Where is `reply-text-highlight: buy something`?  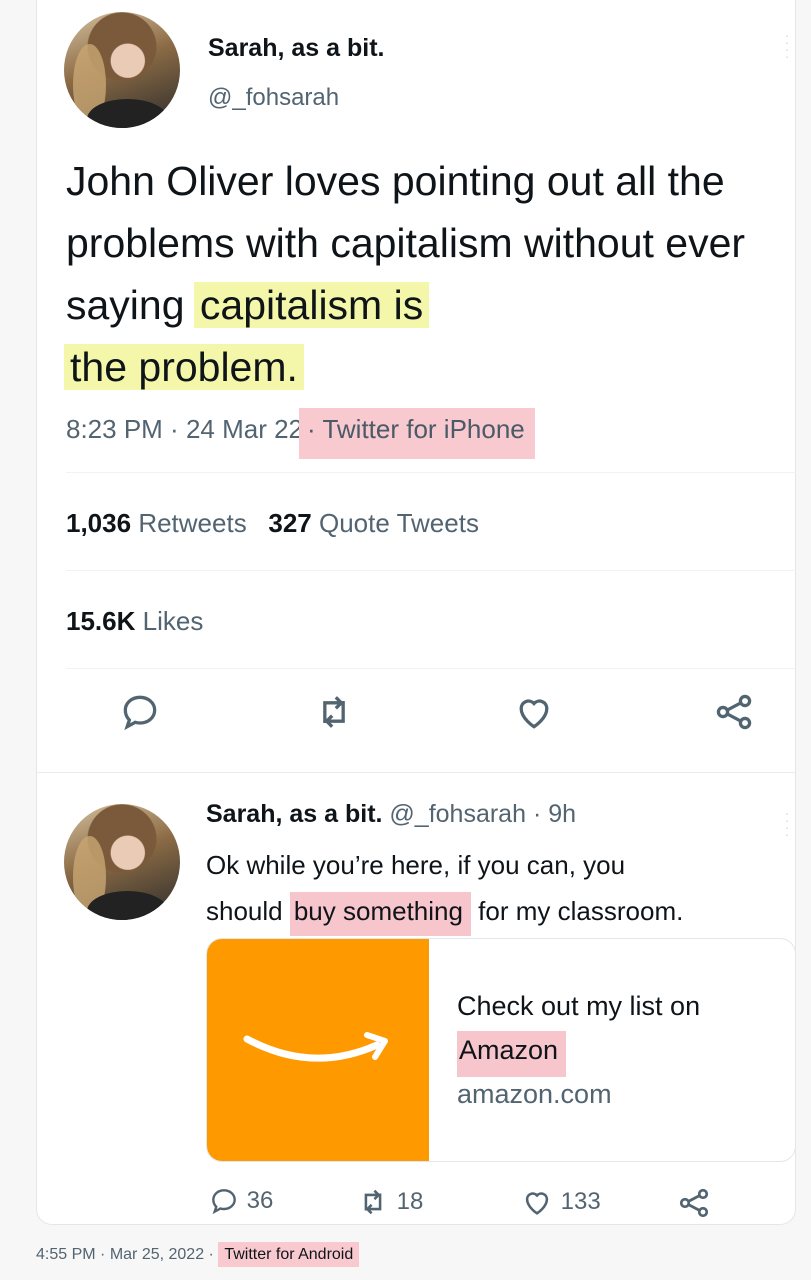
reply-text-highlight: buy something is located at coordinates (380, 914).